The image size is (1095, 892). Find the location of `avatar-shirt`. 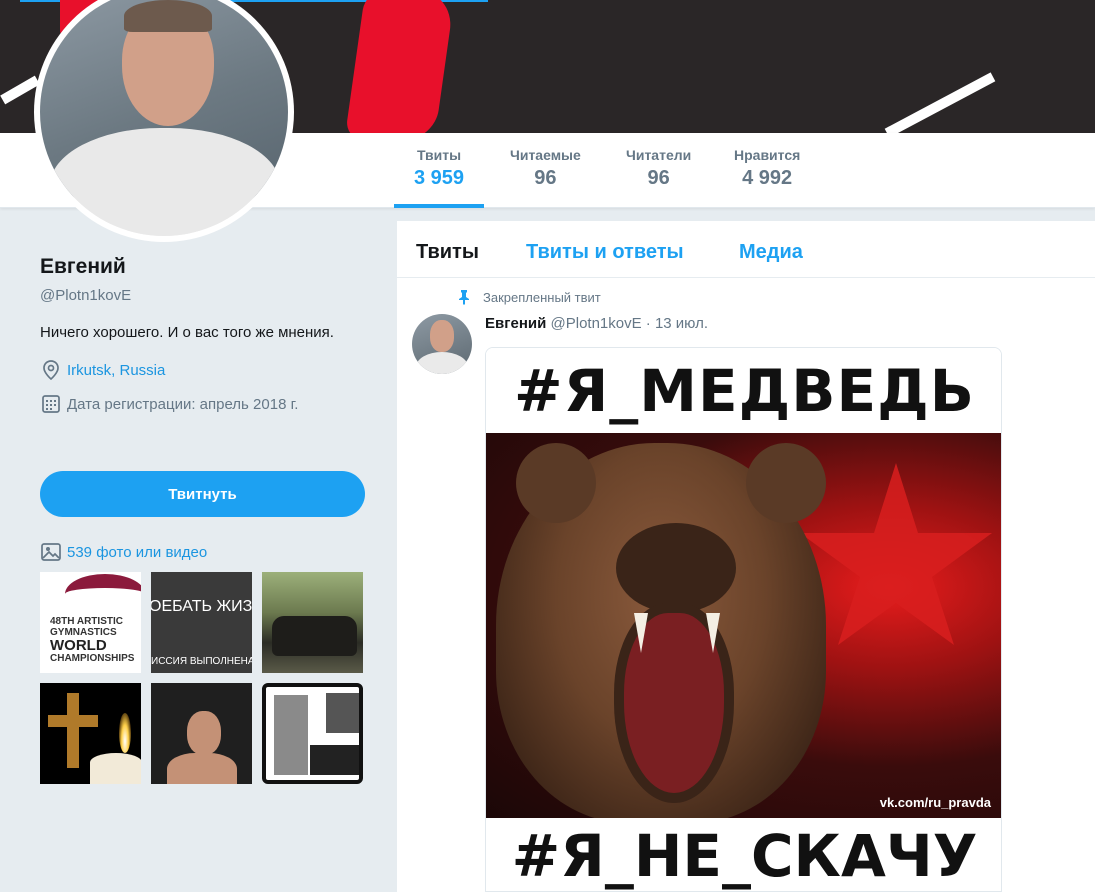

avatar-shirt is located at coordinates (165, 182).